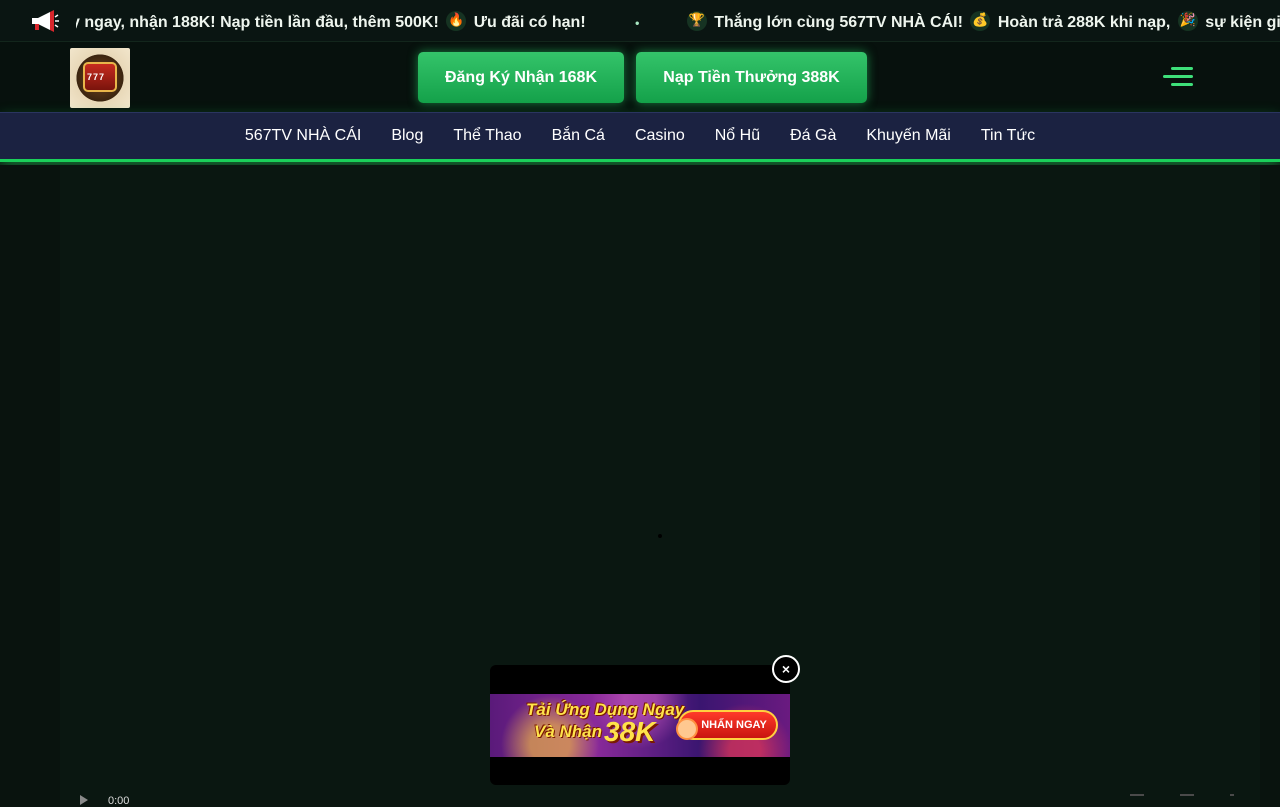  Describe the element at coordinates (303, 136) in the screenshot. I see `nav-item-home: 567TV NHÀ CÁI` at that location.